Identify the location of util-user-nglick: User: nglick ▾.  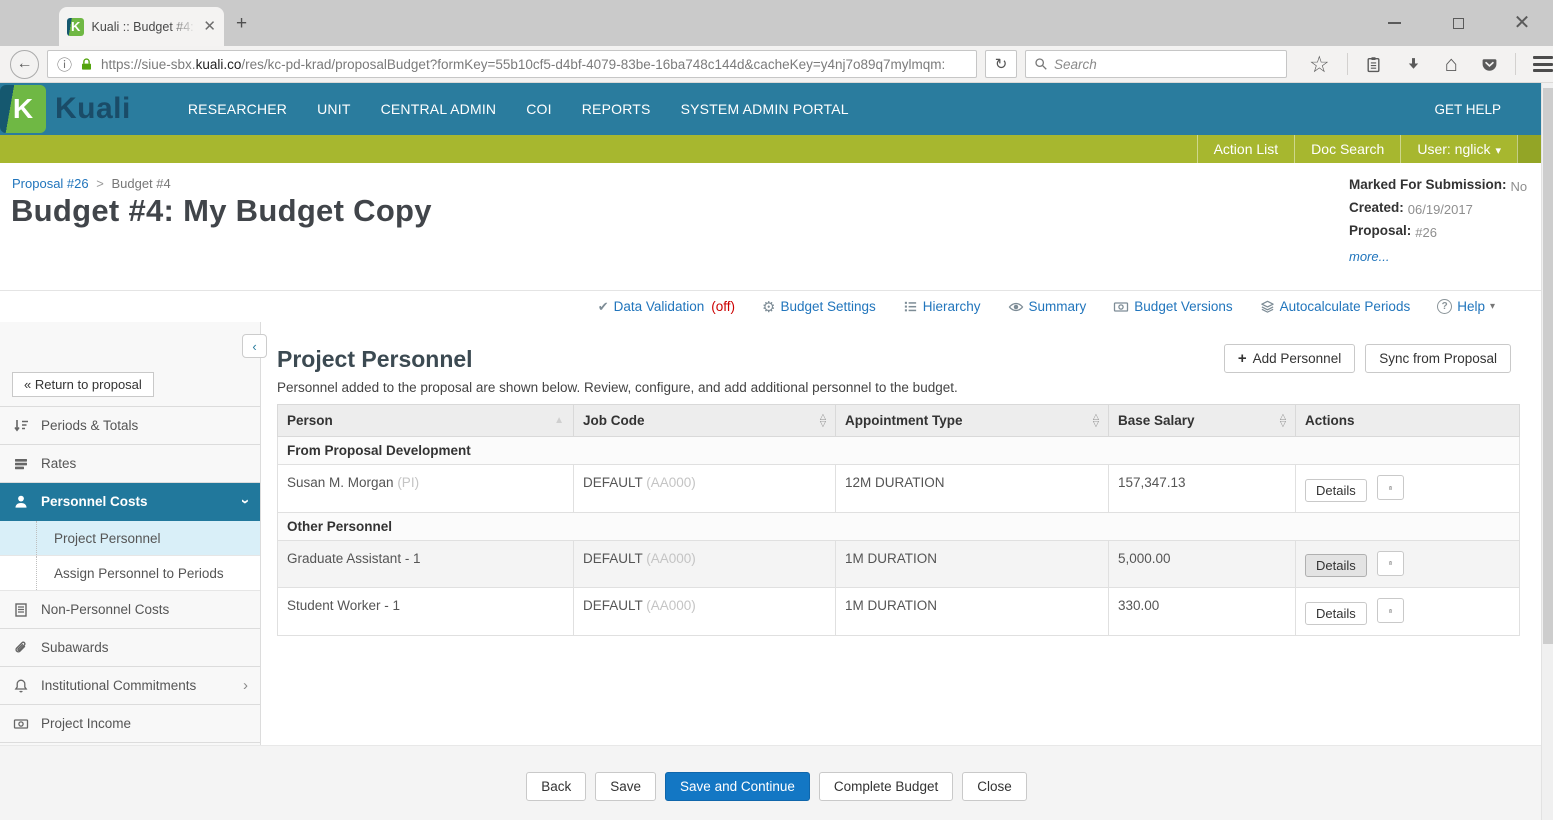
(1458, 149).